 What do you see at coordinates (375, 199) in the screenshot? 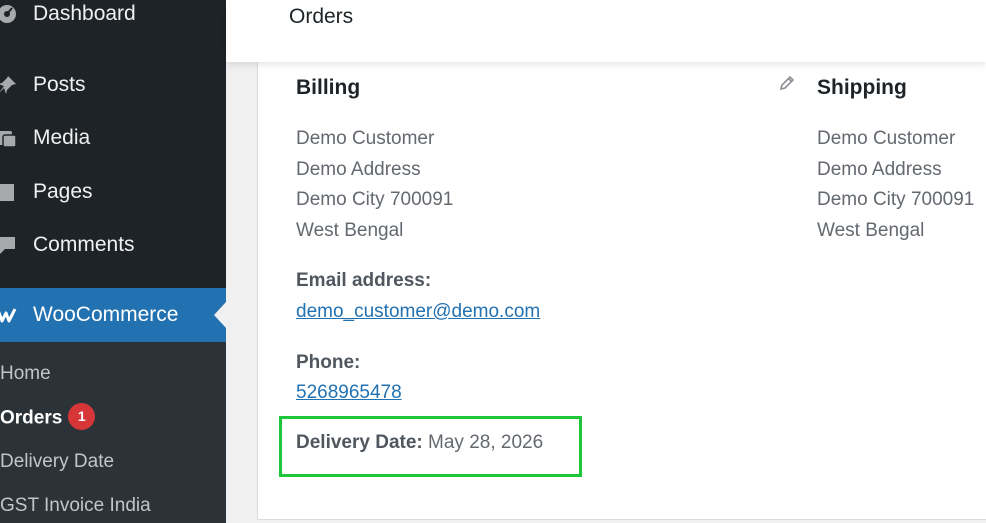
I see `billing-city: Demo City 700091` at bounding box center [375, 199].